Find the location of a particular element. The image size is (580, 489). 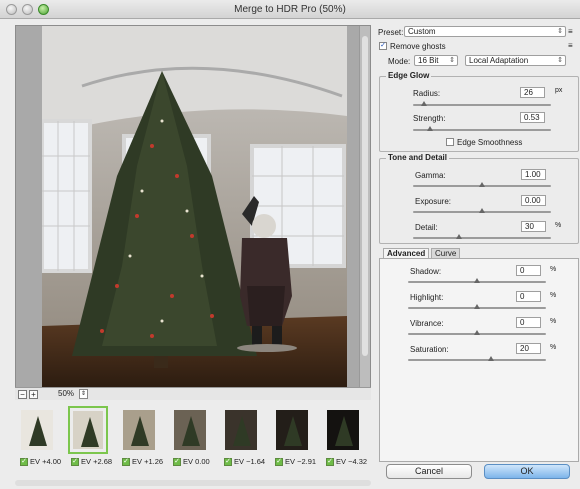

zoom-level: 50% is located at coordinates (66, 393).